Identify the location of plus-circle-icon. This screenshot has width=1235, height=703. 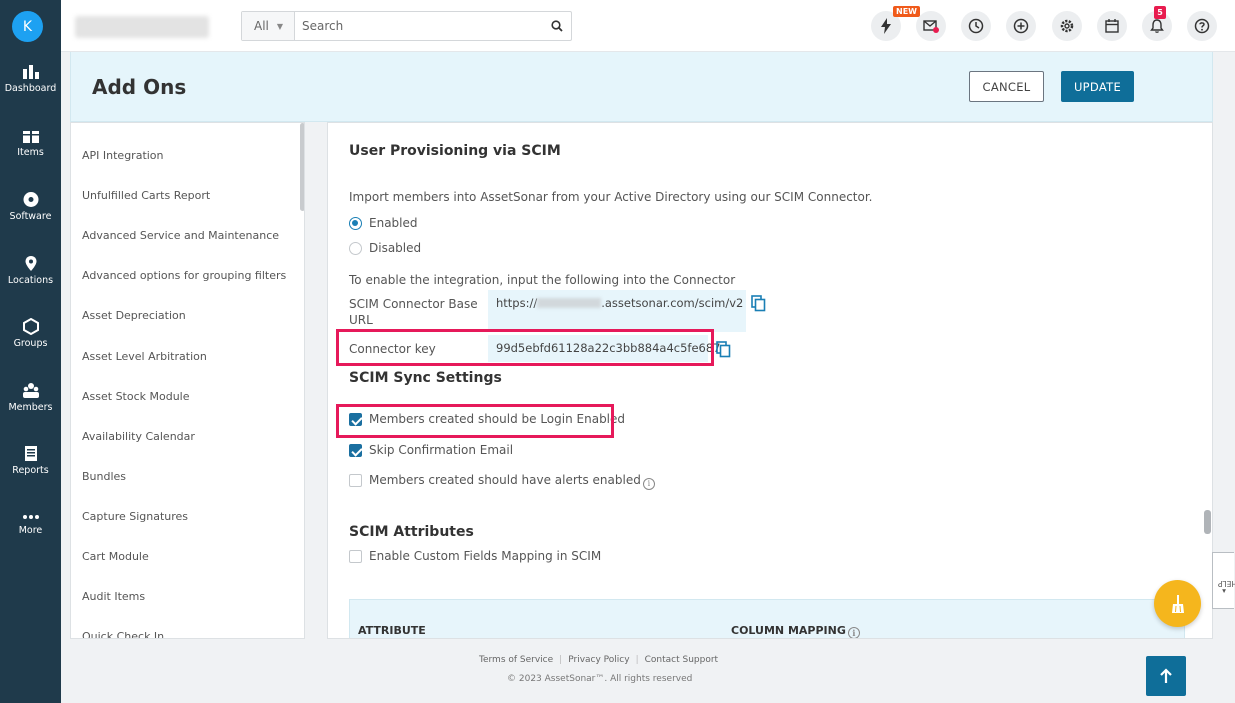
(1021, 26).